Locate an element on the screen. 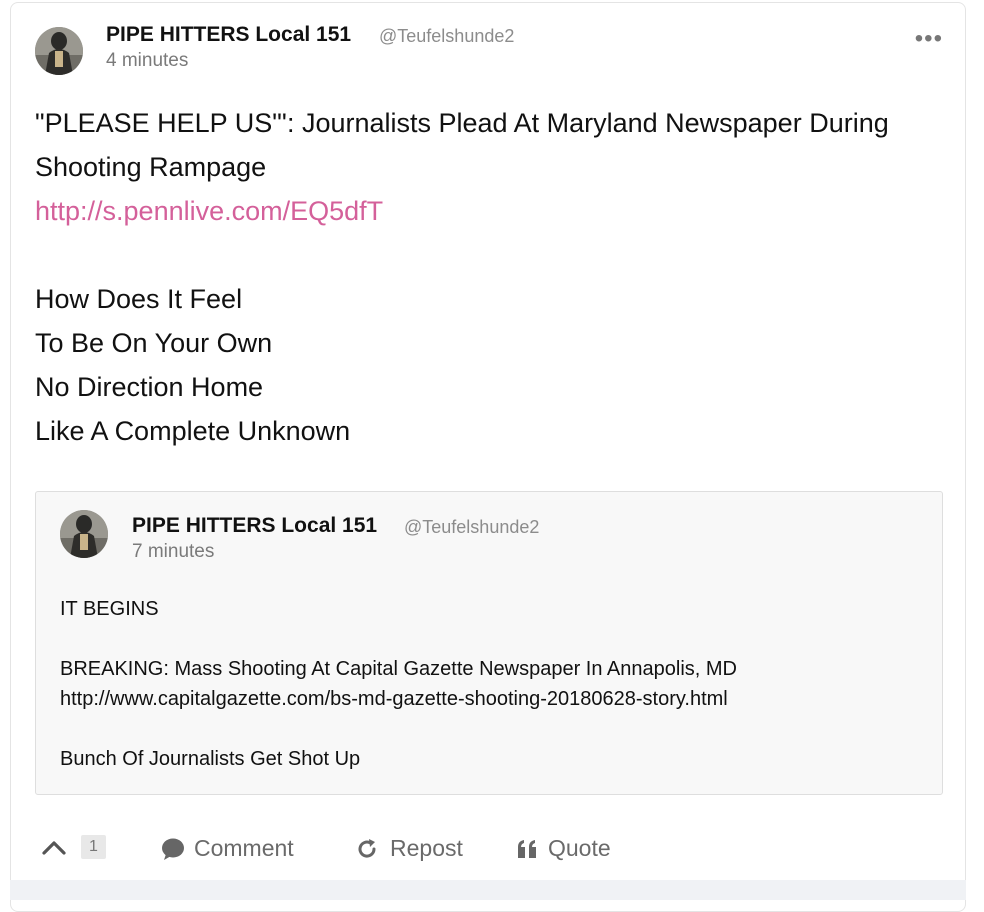  chevron-up-icon is located at coordinates (54, 848).